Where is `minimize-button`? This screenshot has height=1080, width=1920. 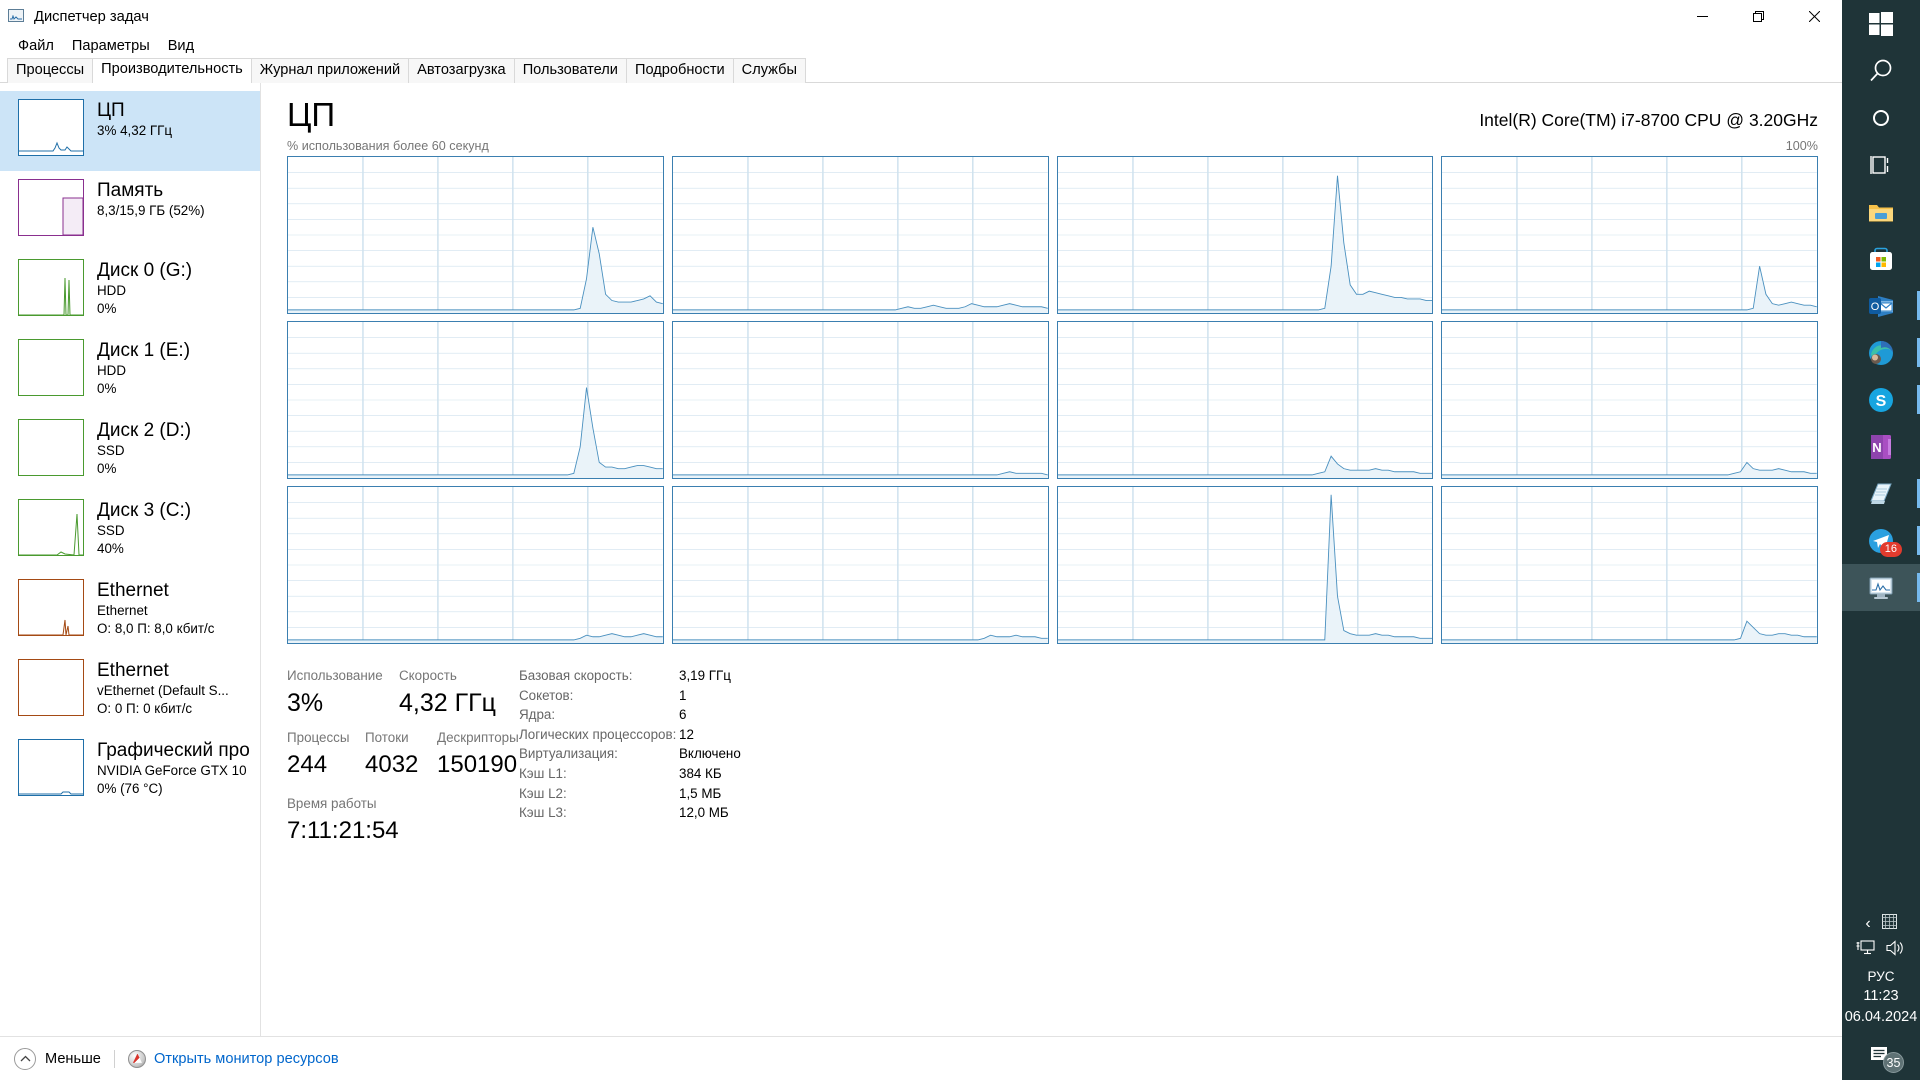 minimize-button is located at coordinates (1702, 16).